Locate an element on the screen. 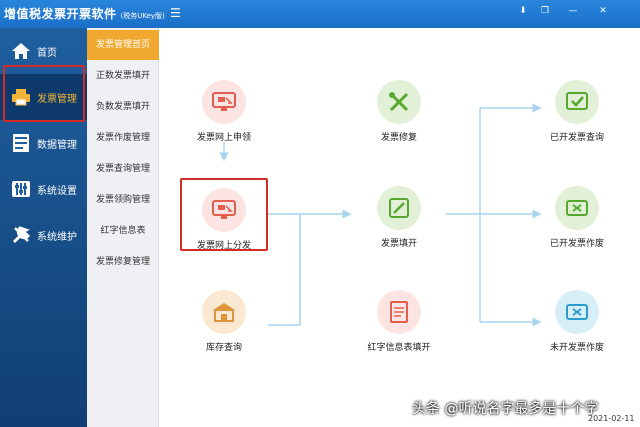 The image size is (640, 427). node-label: 库存查询 is located at coordinates (223, 348).